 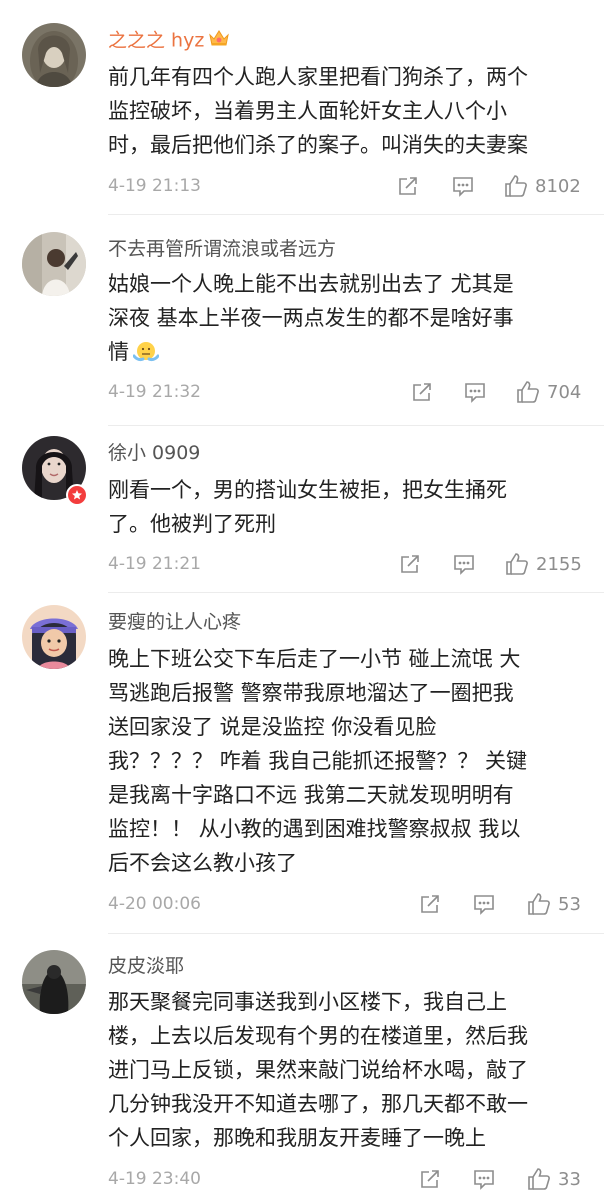 I want to click on like-button: 2155, so click(x=543, y=564).